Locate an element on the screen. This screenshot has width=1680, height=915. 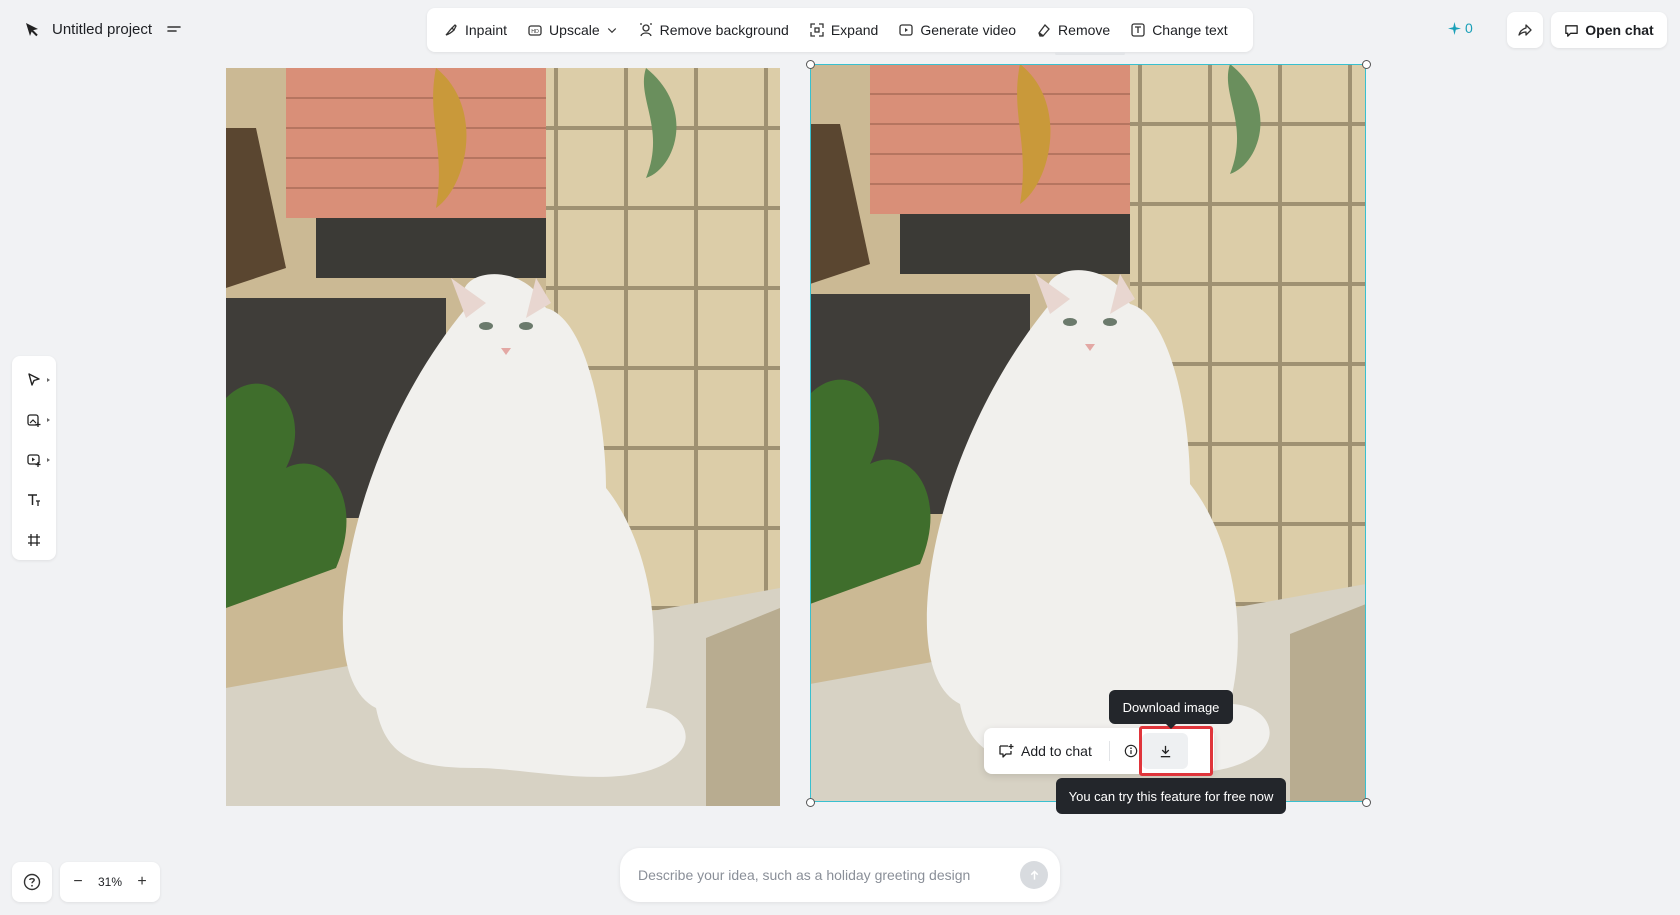
add-image-icon is located at coordinates (34, 420).